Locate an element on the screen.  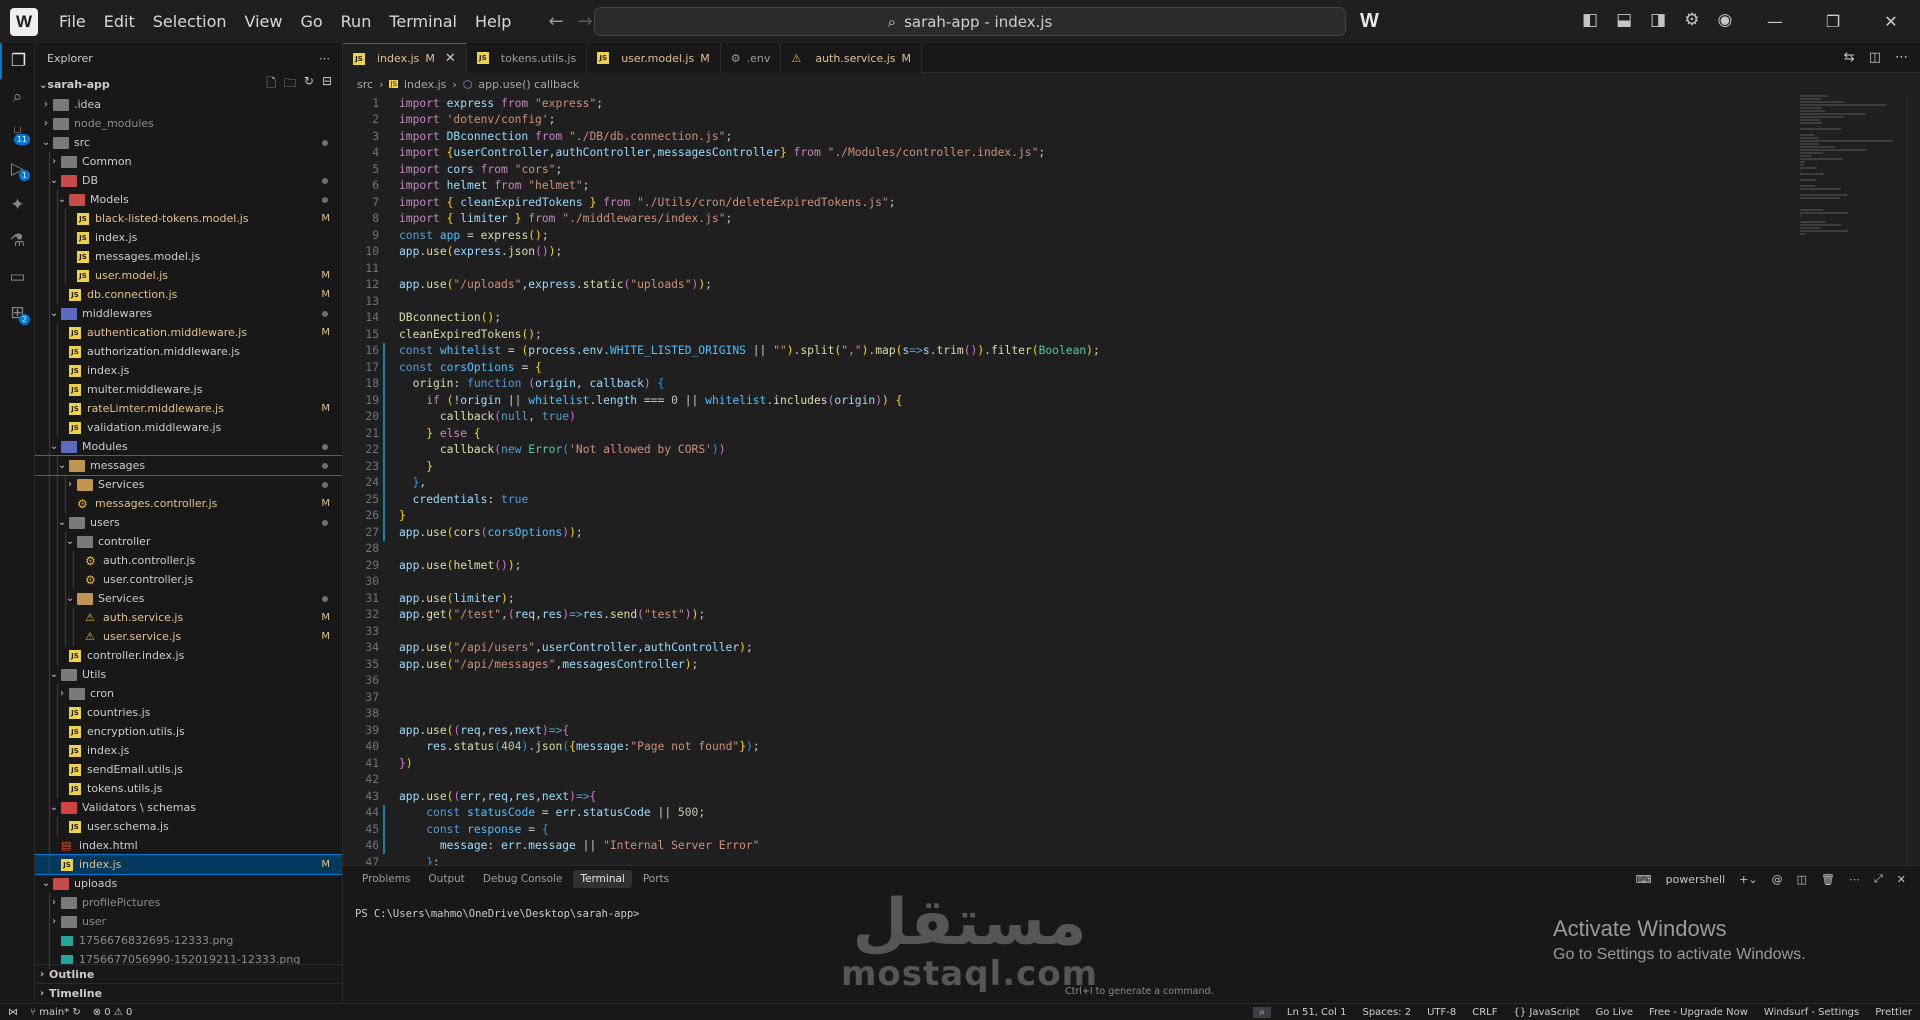
code-line: 21 } else { is located at coordinates (1063, 433).